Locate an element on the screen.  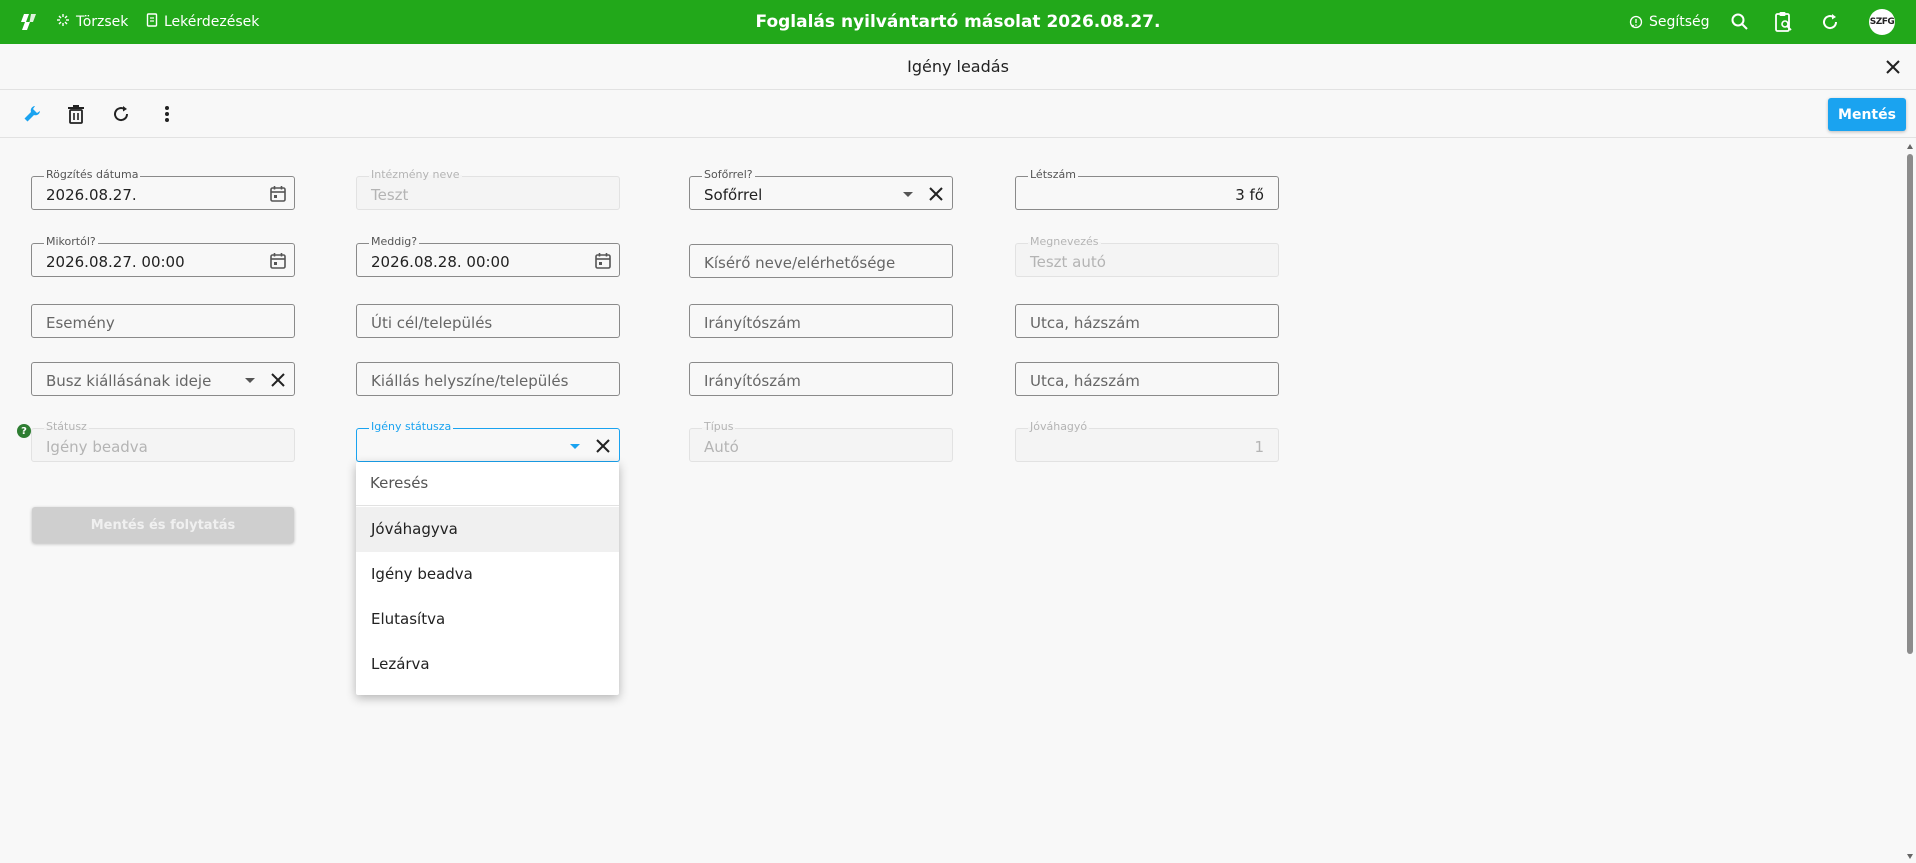
iranyitoszam-placeholder-2: Irányítószám is located at coordinates (752, 381).